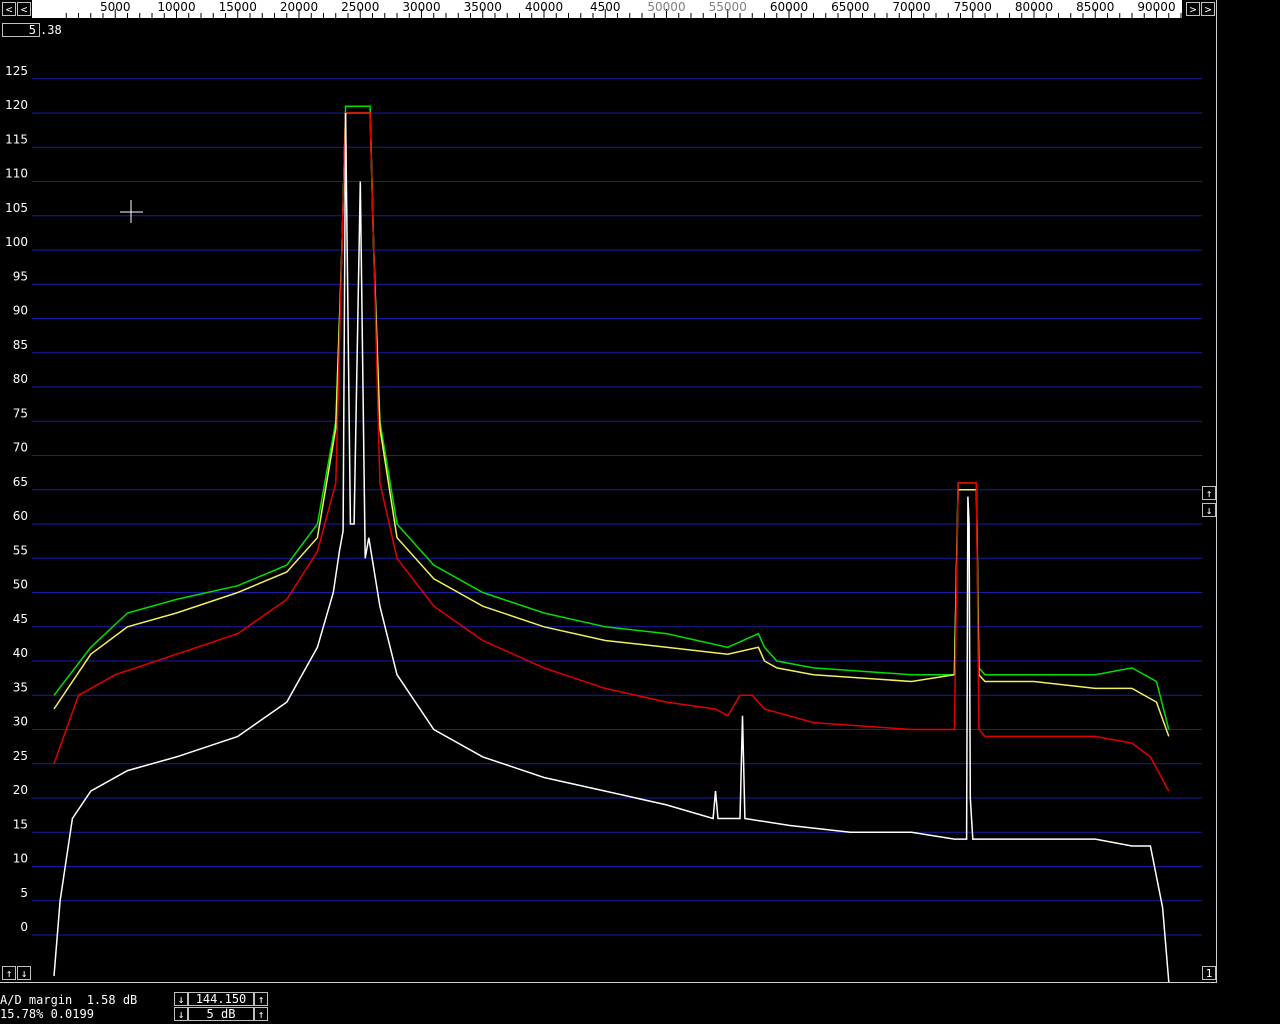 Image resolution: width=1280 pixels, height=1024 pixels. What do you see at coordinates (20, 824) in the screenshot?
I see `y-tick-label: 15` at bounding box center [20, 824].